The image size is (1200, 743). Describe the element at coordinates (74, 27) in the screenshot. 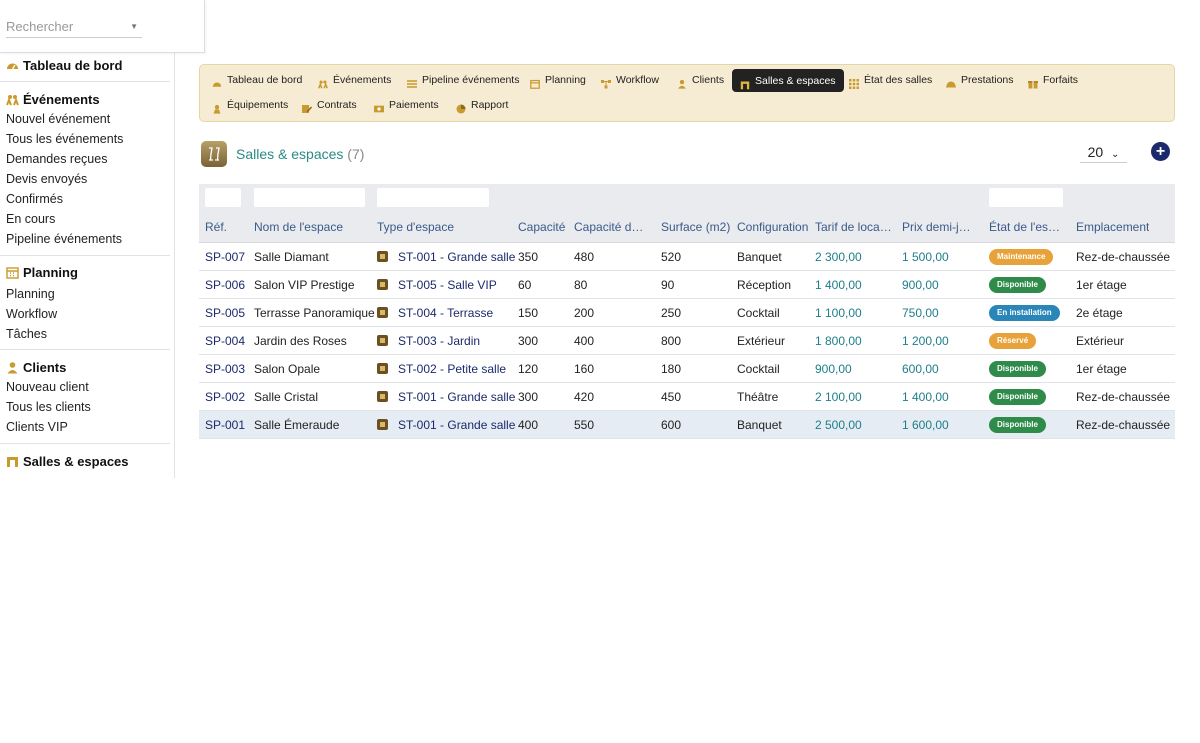

I see `search-input: Rechercher ▼` at that location.